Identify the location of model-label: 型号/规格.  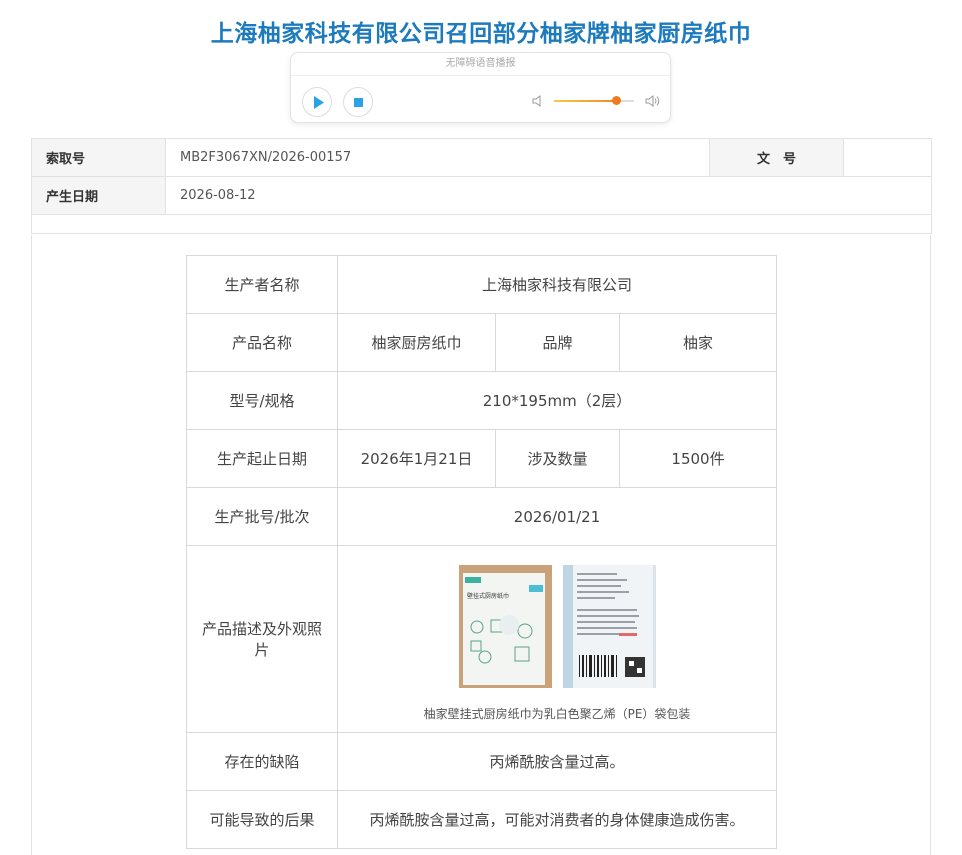
(262, 400).